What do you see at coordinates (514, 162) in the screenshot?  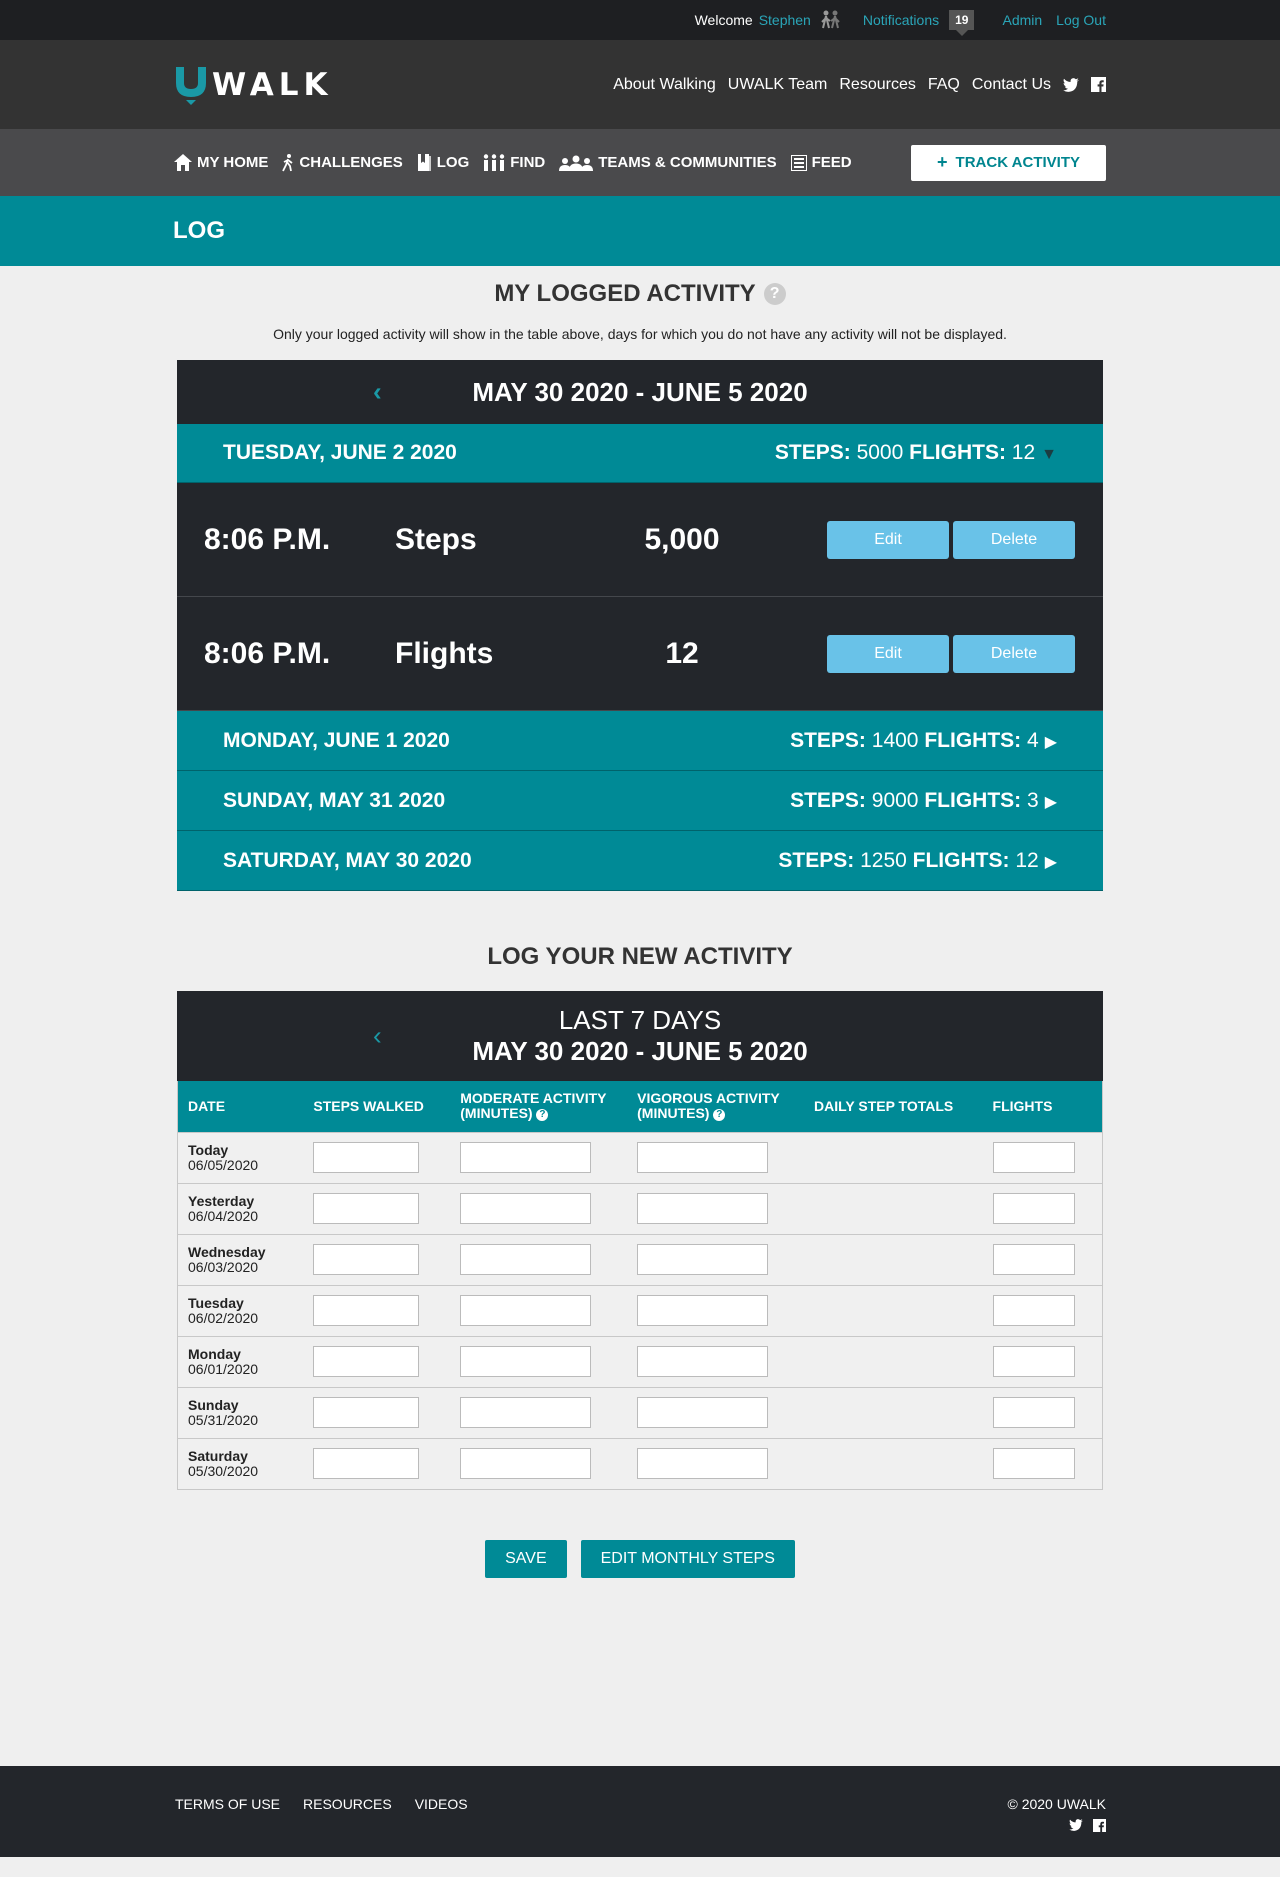 I see `subnav-find: FIND` at bounding box center [514, 162].